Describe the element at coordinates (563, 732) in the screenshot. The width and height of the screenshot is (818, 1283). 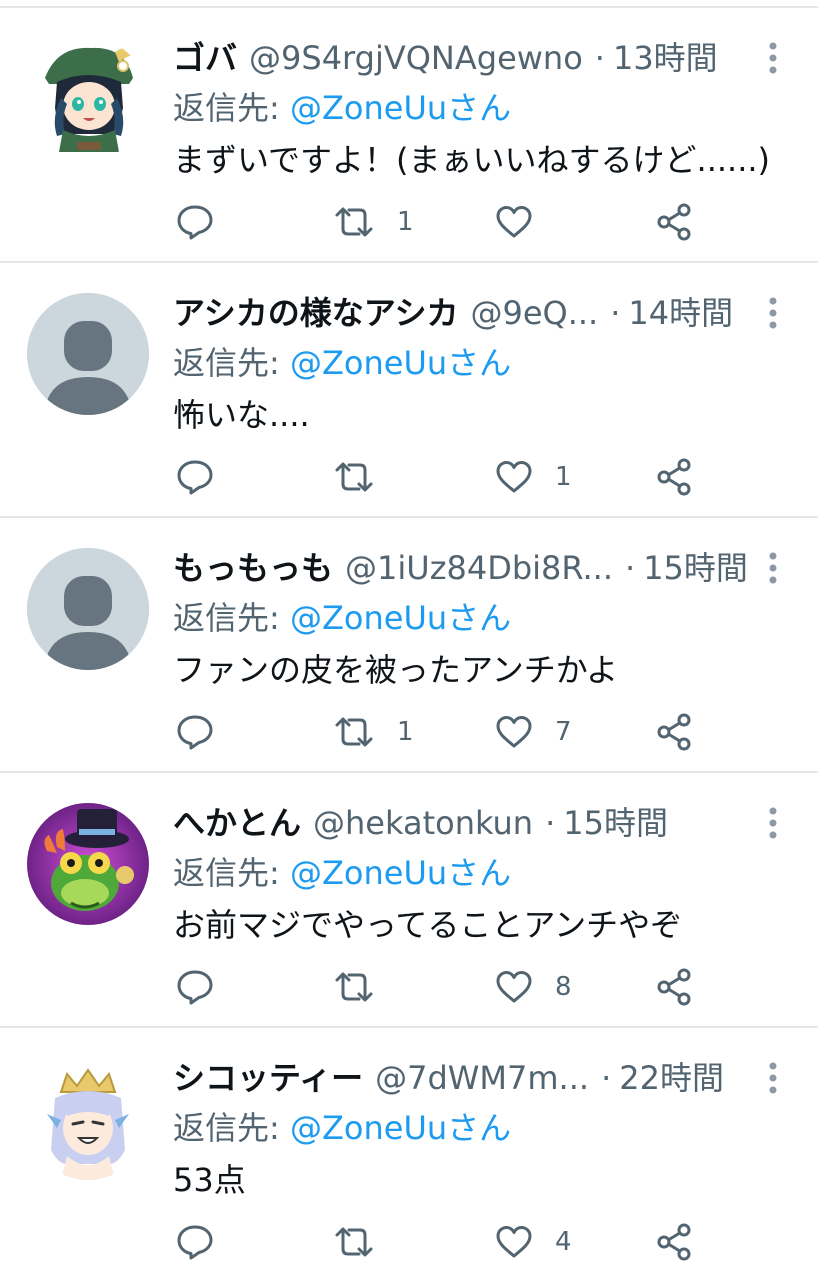
I see `like-count: 7` at that location.